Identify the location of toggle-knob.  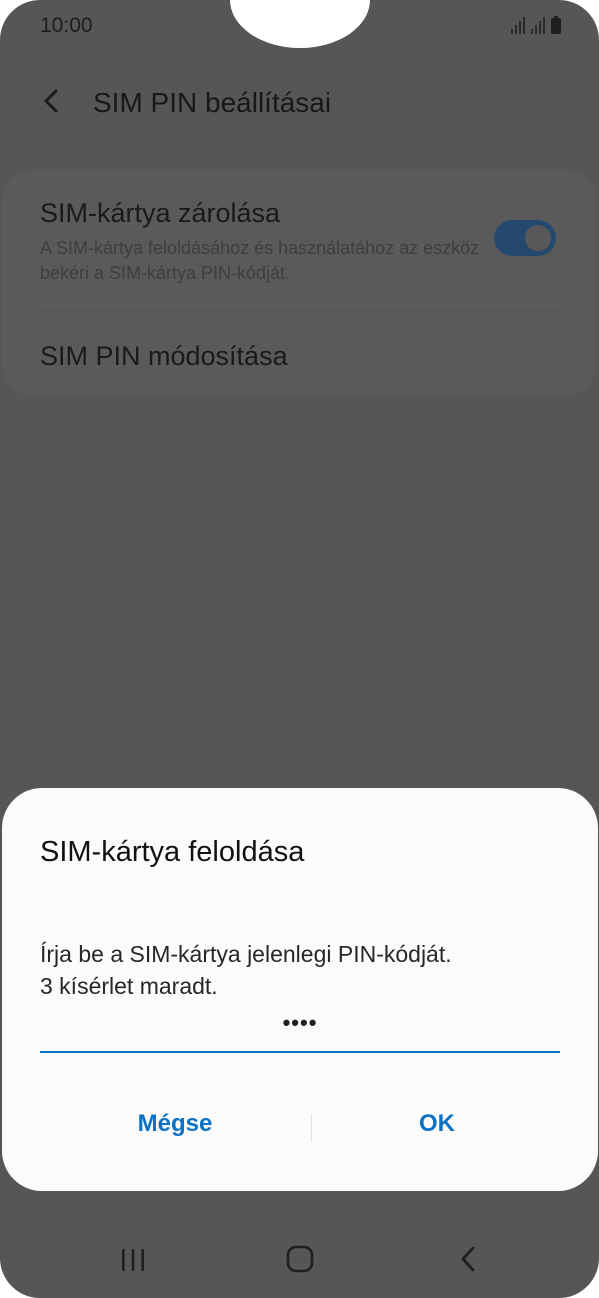
(538, 238).